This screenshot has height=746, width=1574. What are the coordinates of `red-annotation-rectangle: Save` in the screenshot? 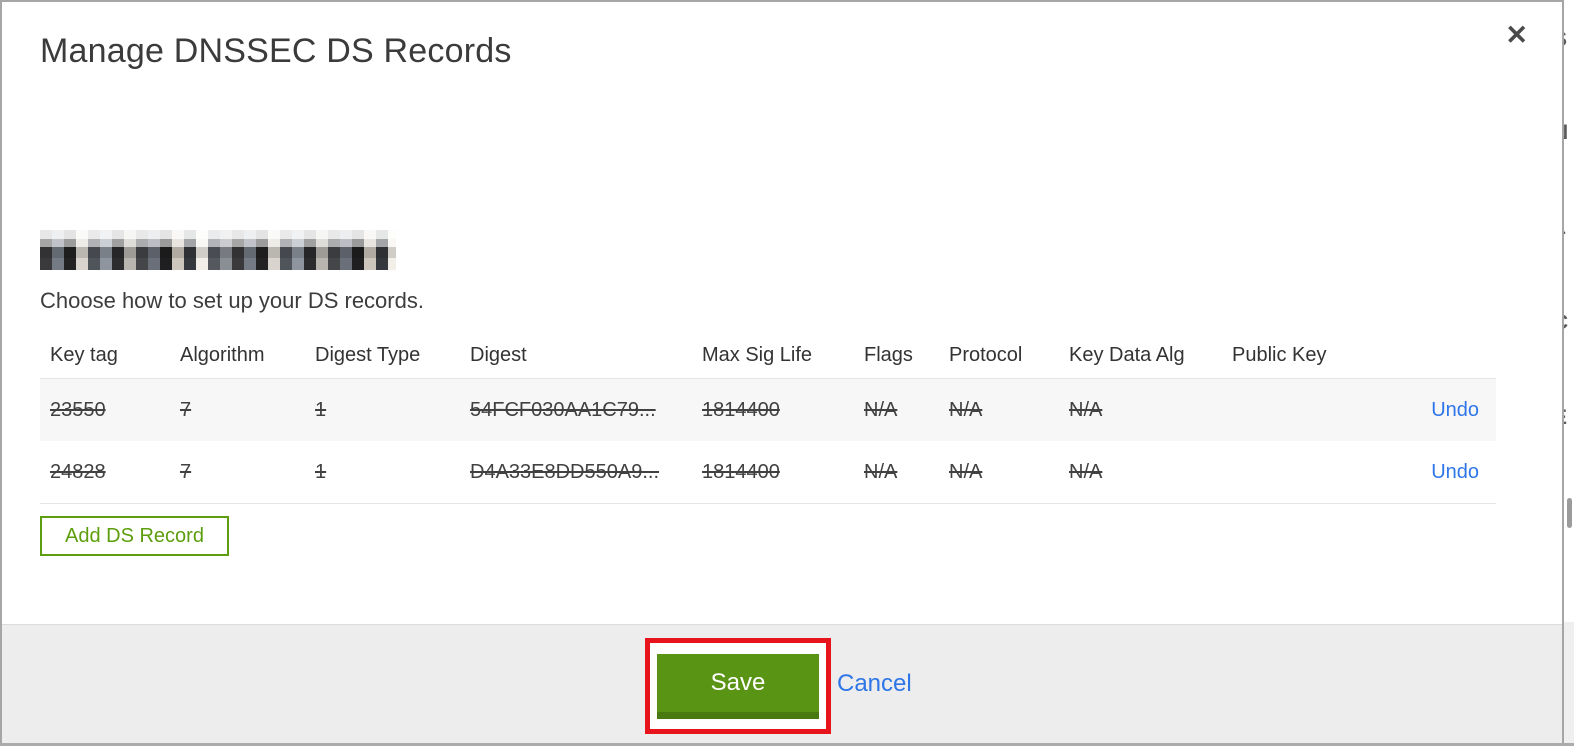 It's located at (738, 686).